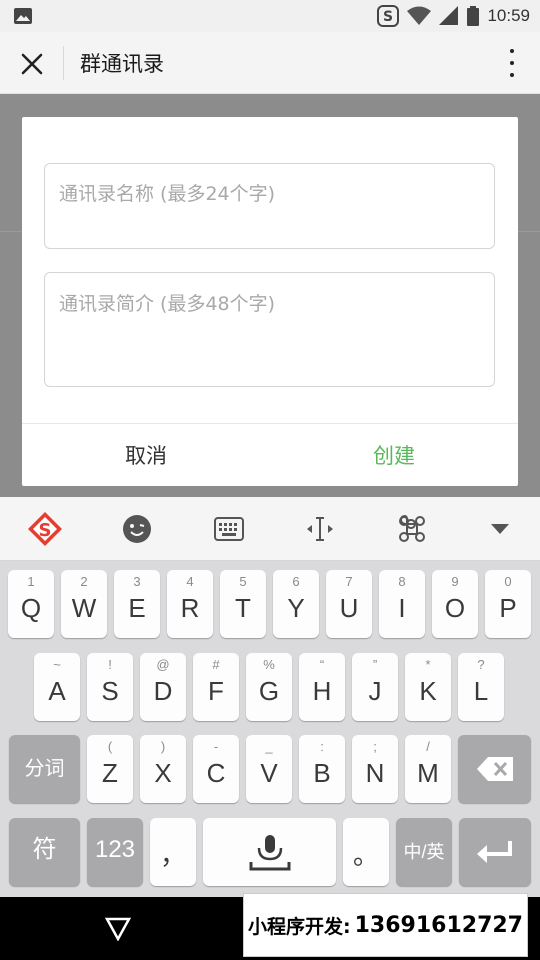  Describe the element at coordinates (269, 664) in the screenshot. I see `key-hint: %` at that location.